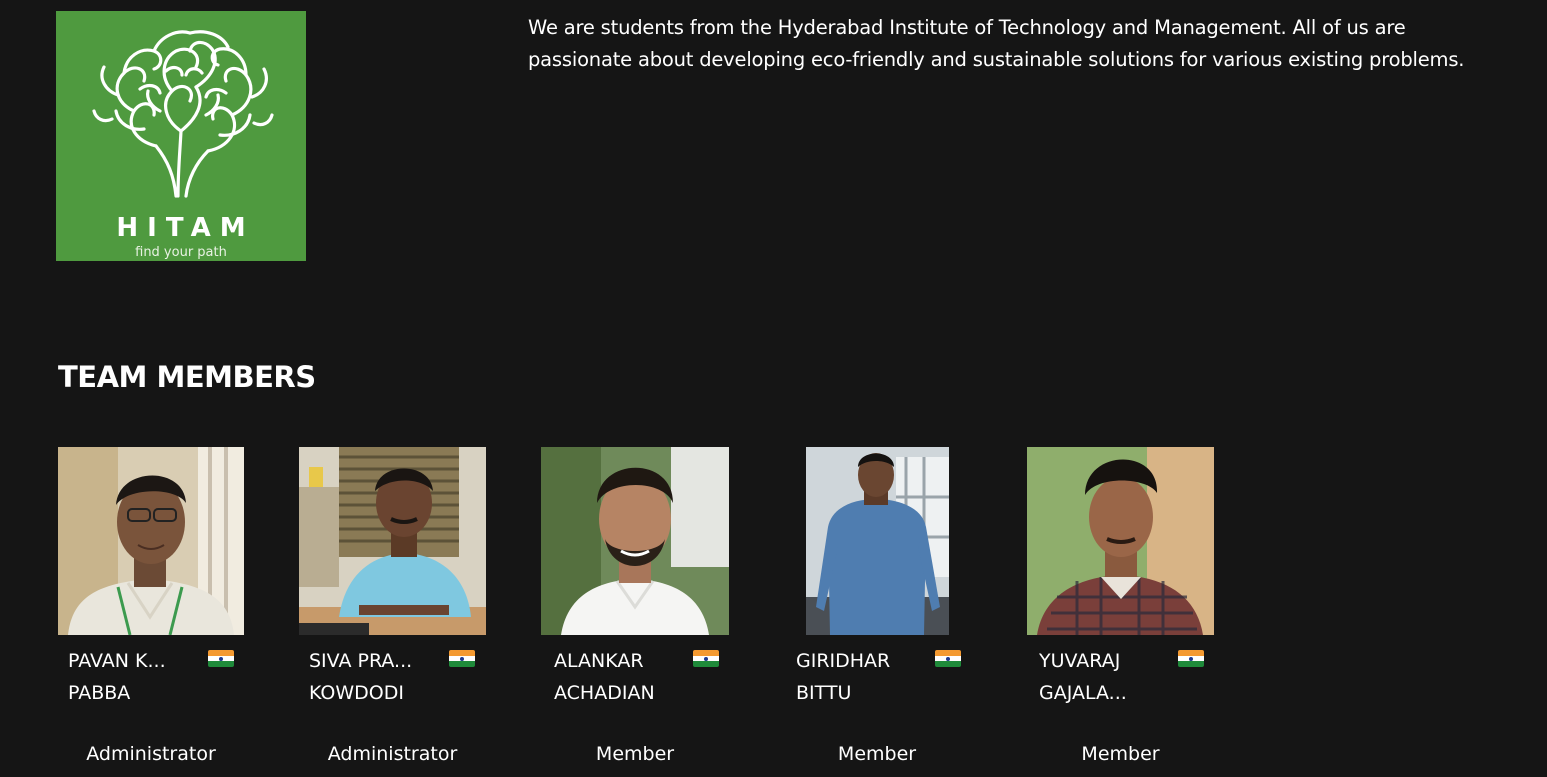 The width and height of the screenshot is (1547, 777). I want to click on member-name: PAVAN K... PABBA, so click(130, 677).